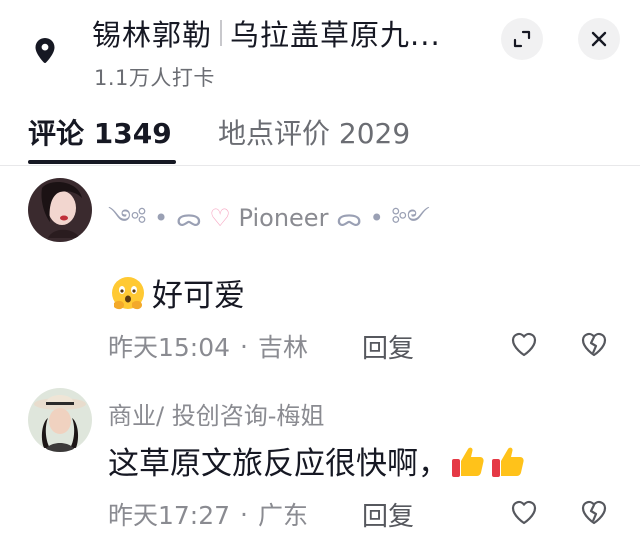  Describe the element at coordinates (216, 413) in the screenshot. I see `comment-username: 商业/ 投创咨询-梅姐` at that location.